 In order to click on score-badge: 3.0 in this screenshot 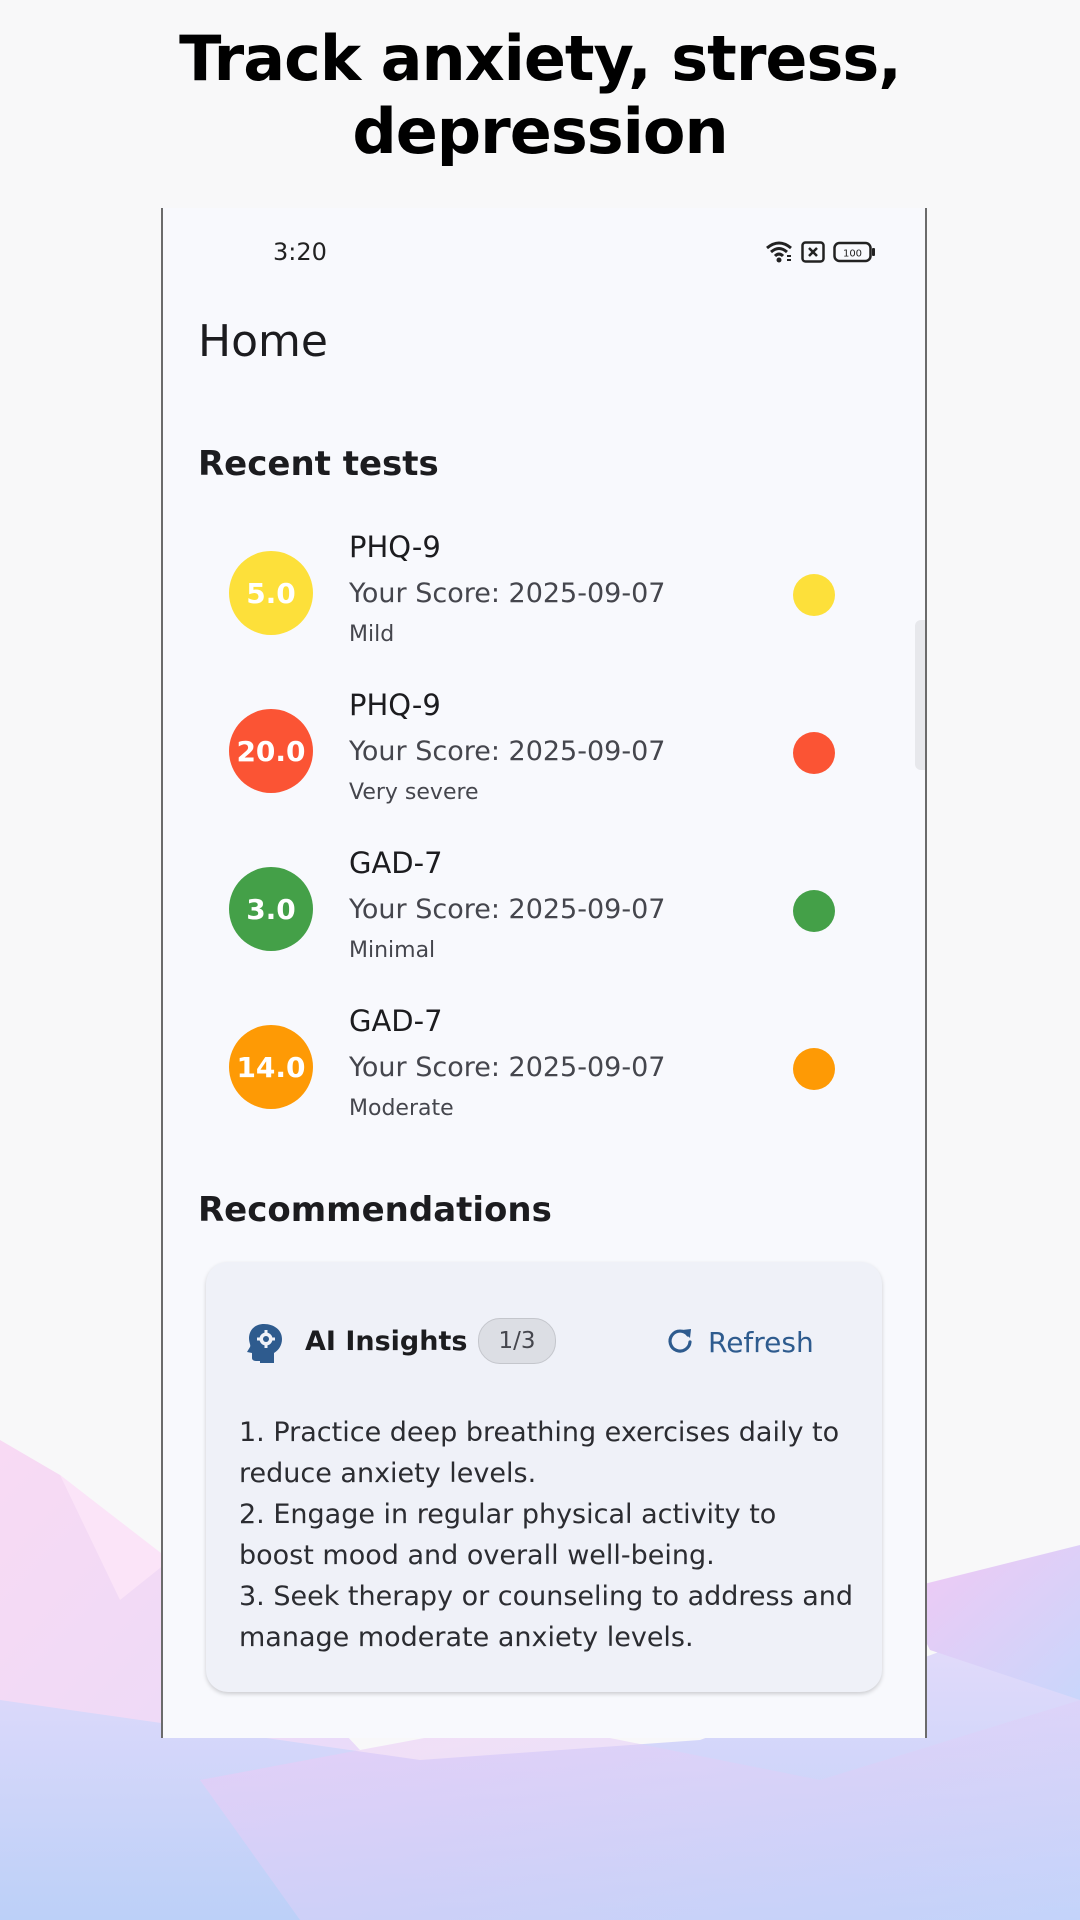, I will do `click(271, 909)`.